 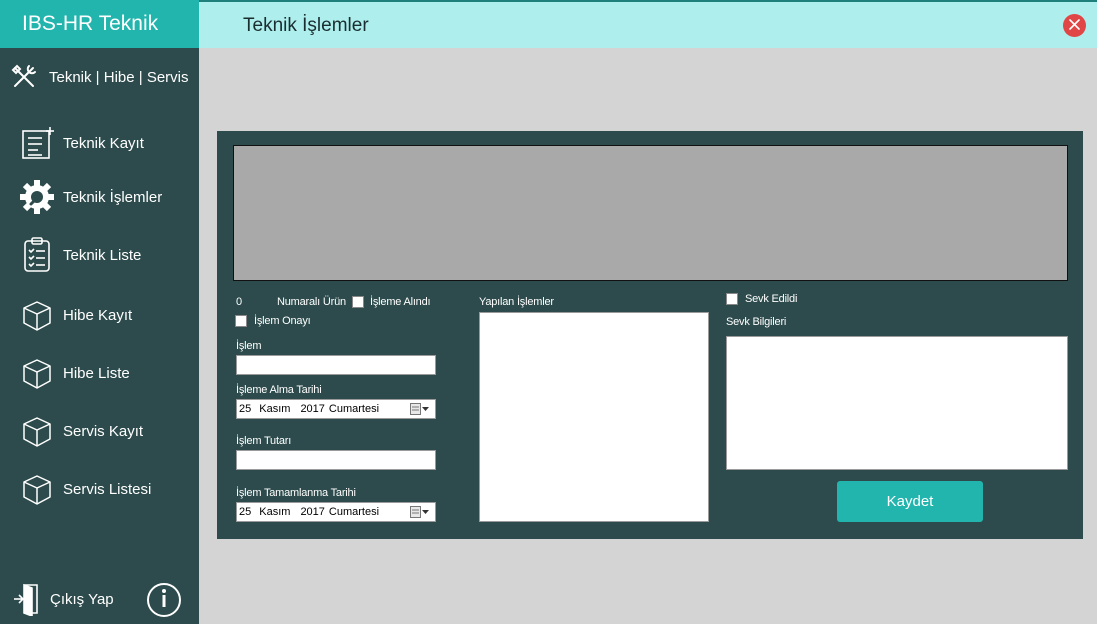 What do you see at coordinates (26, 599) in the screenshot?
I see `exit-door-icon` at bounding box center [26, 599].